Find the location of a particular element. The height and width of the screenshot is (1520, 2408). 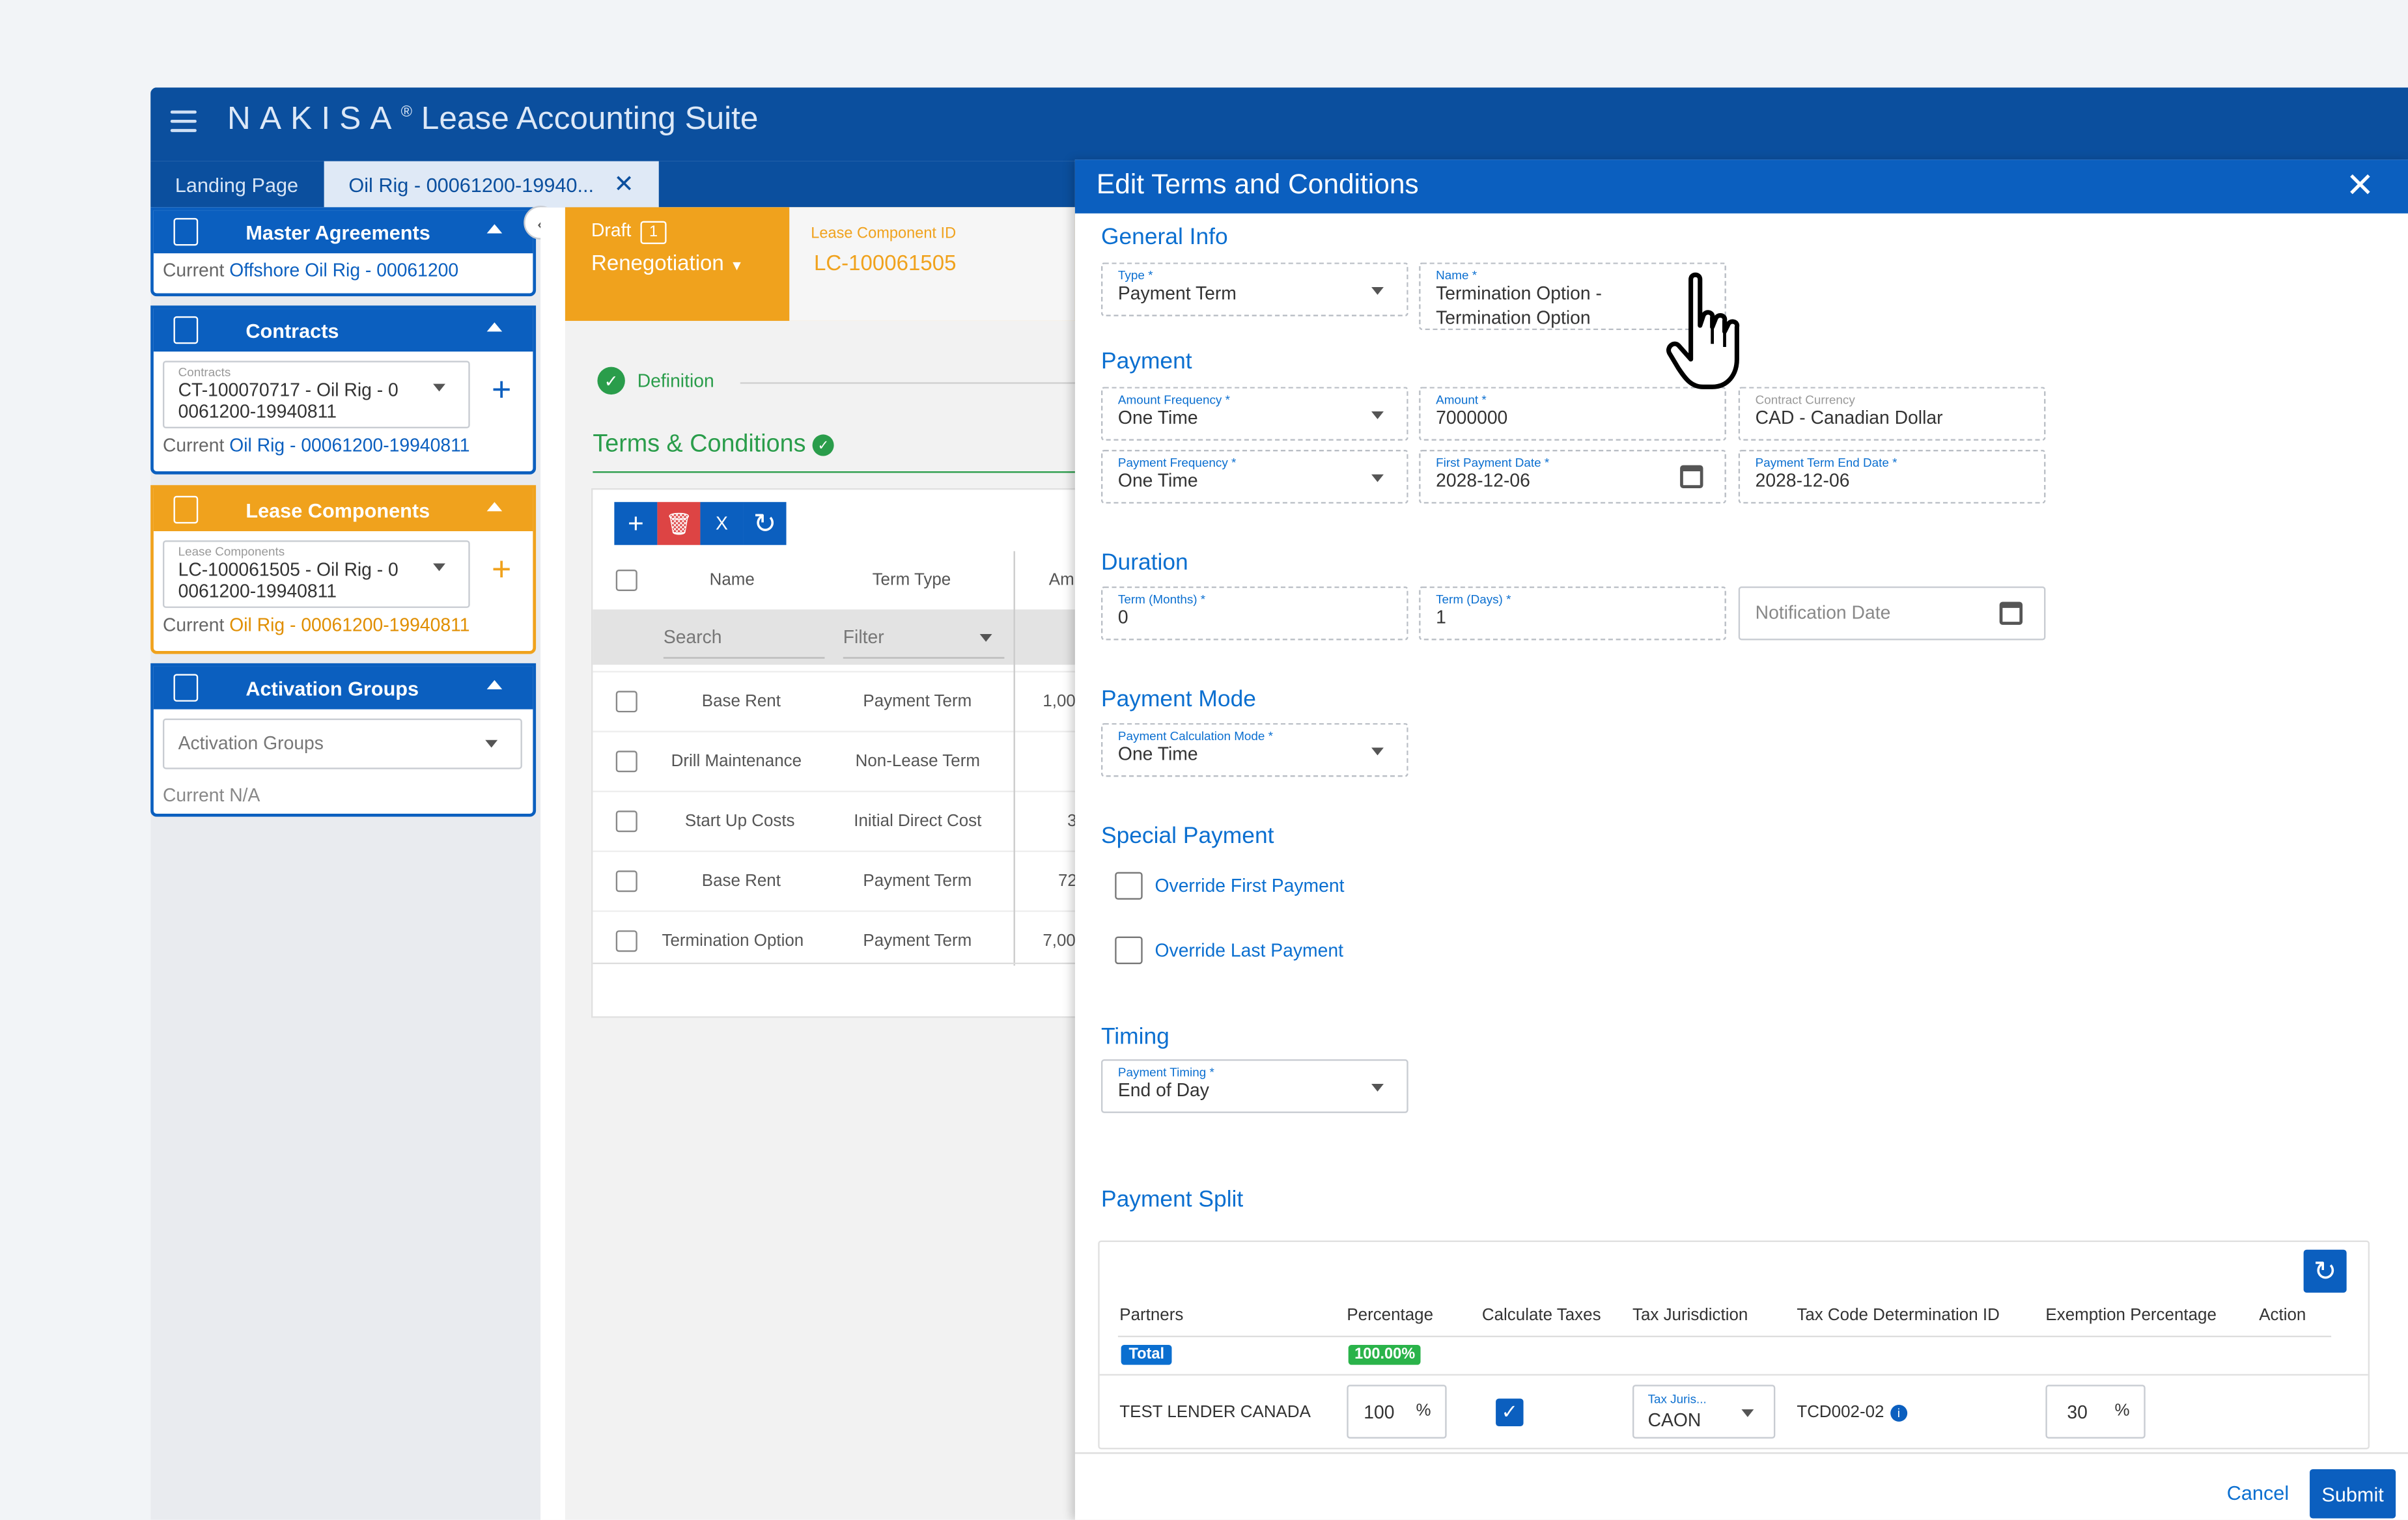

current-label: Current is located at coordinates (193, 445).